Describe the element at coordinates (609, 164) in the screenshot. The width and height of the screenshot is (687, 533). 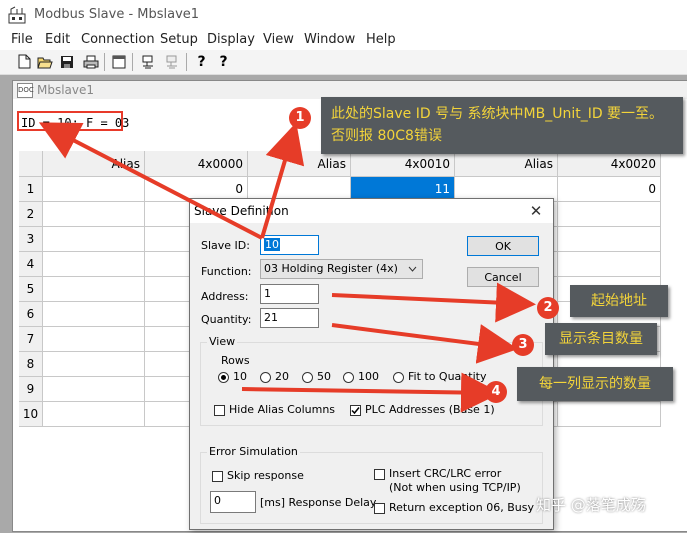
I see `column-header: 4x0020` at that location.